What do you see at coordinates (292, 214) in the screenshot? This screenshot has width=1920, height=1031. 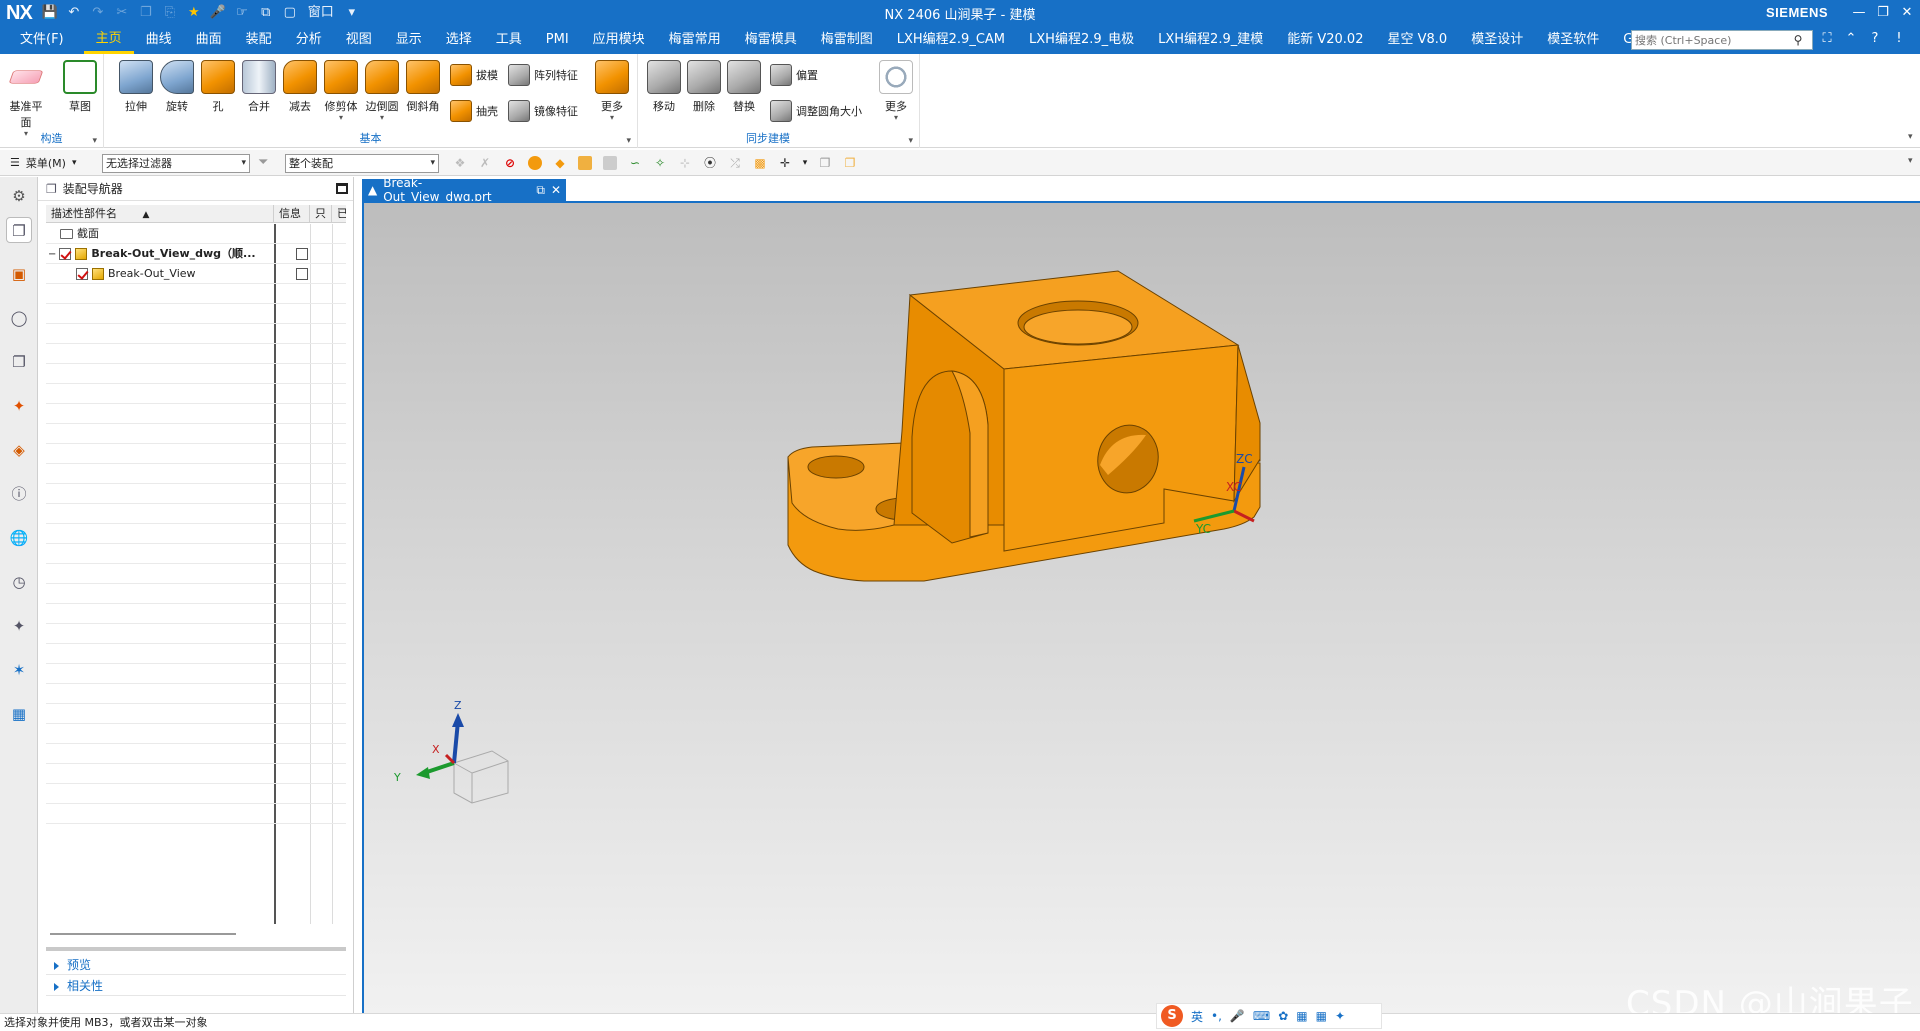 I see `column-info: 信息` at bounding box center [292, 214].